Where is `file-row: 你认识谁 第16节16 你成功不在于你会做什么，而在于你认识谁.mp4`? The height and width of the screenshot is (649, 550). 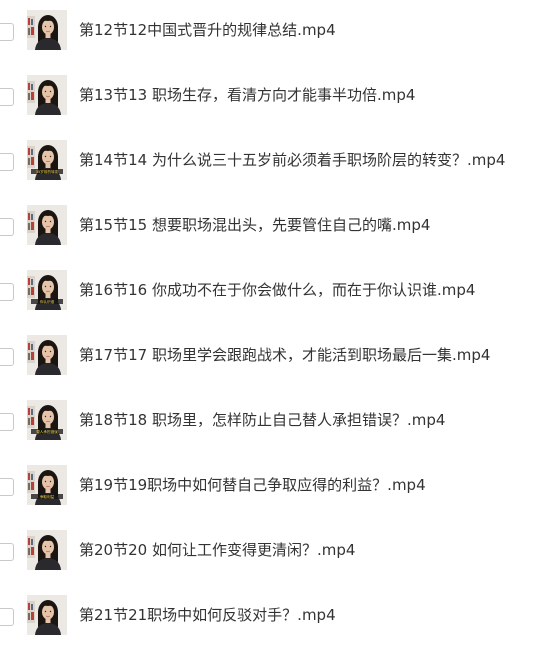 file-row: 你认识谁 第16节16 你成功不在于你会做什么，而在于你认识谁.mp4 is located at coordinates (275, 291).